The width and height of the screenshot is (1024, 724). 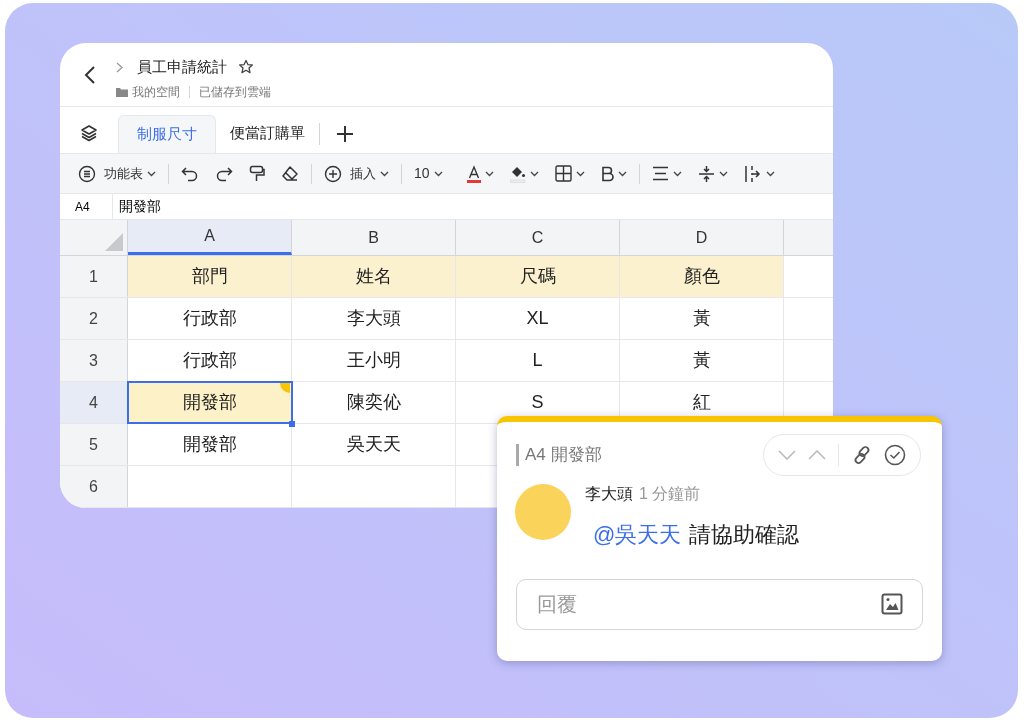 I want to click on resolve-icon, so click(x=894, y=455).